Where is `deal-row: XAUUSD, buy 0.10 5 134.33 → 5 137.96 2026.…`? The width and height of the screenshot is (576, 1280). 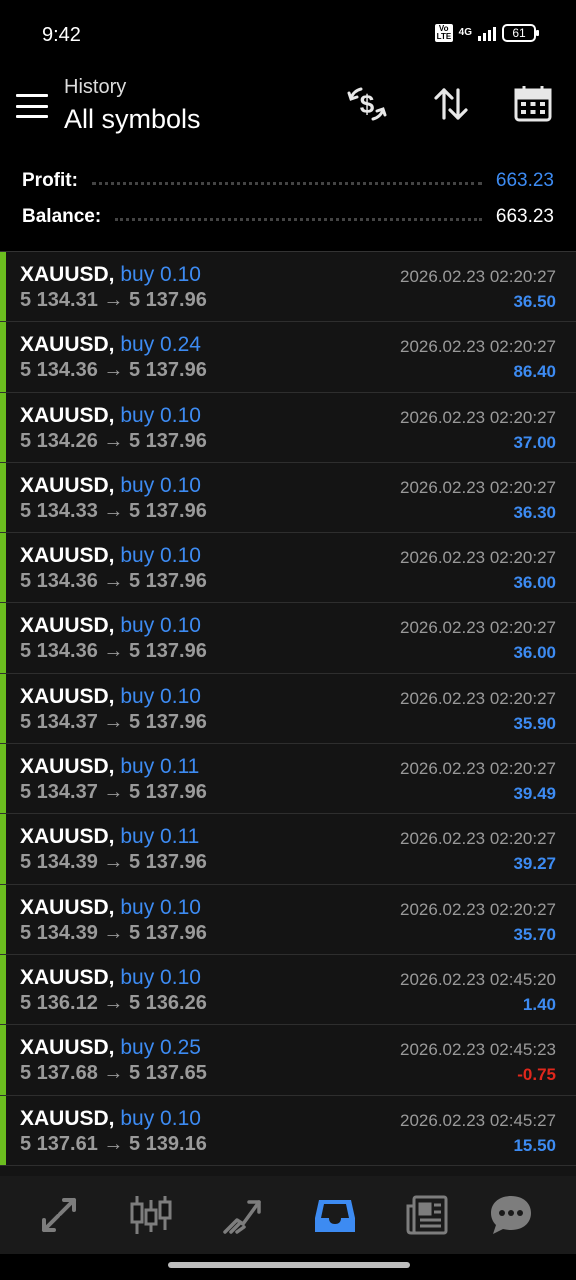 deal-row: XAUUSD, buy 0.10 5 134.33 → 5 137.96 2026.… is located at coordinates (288, 498).